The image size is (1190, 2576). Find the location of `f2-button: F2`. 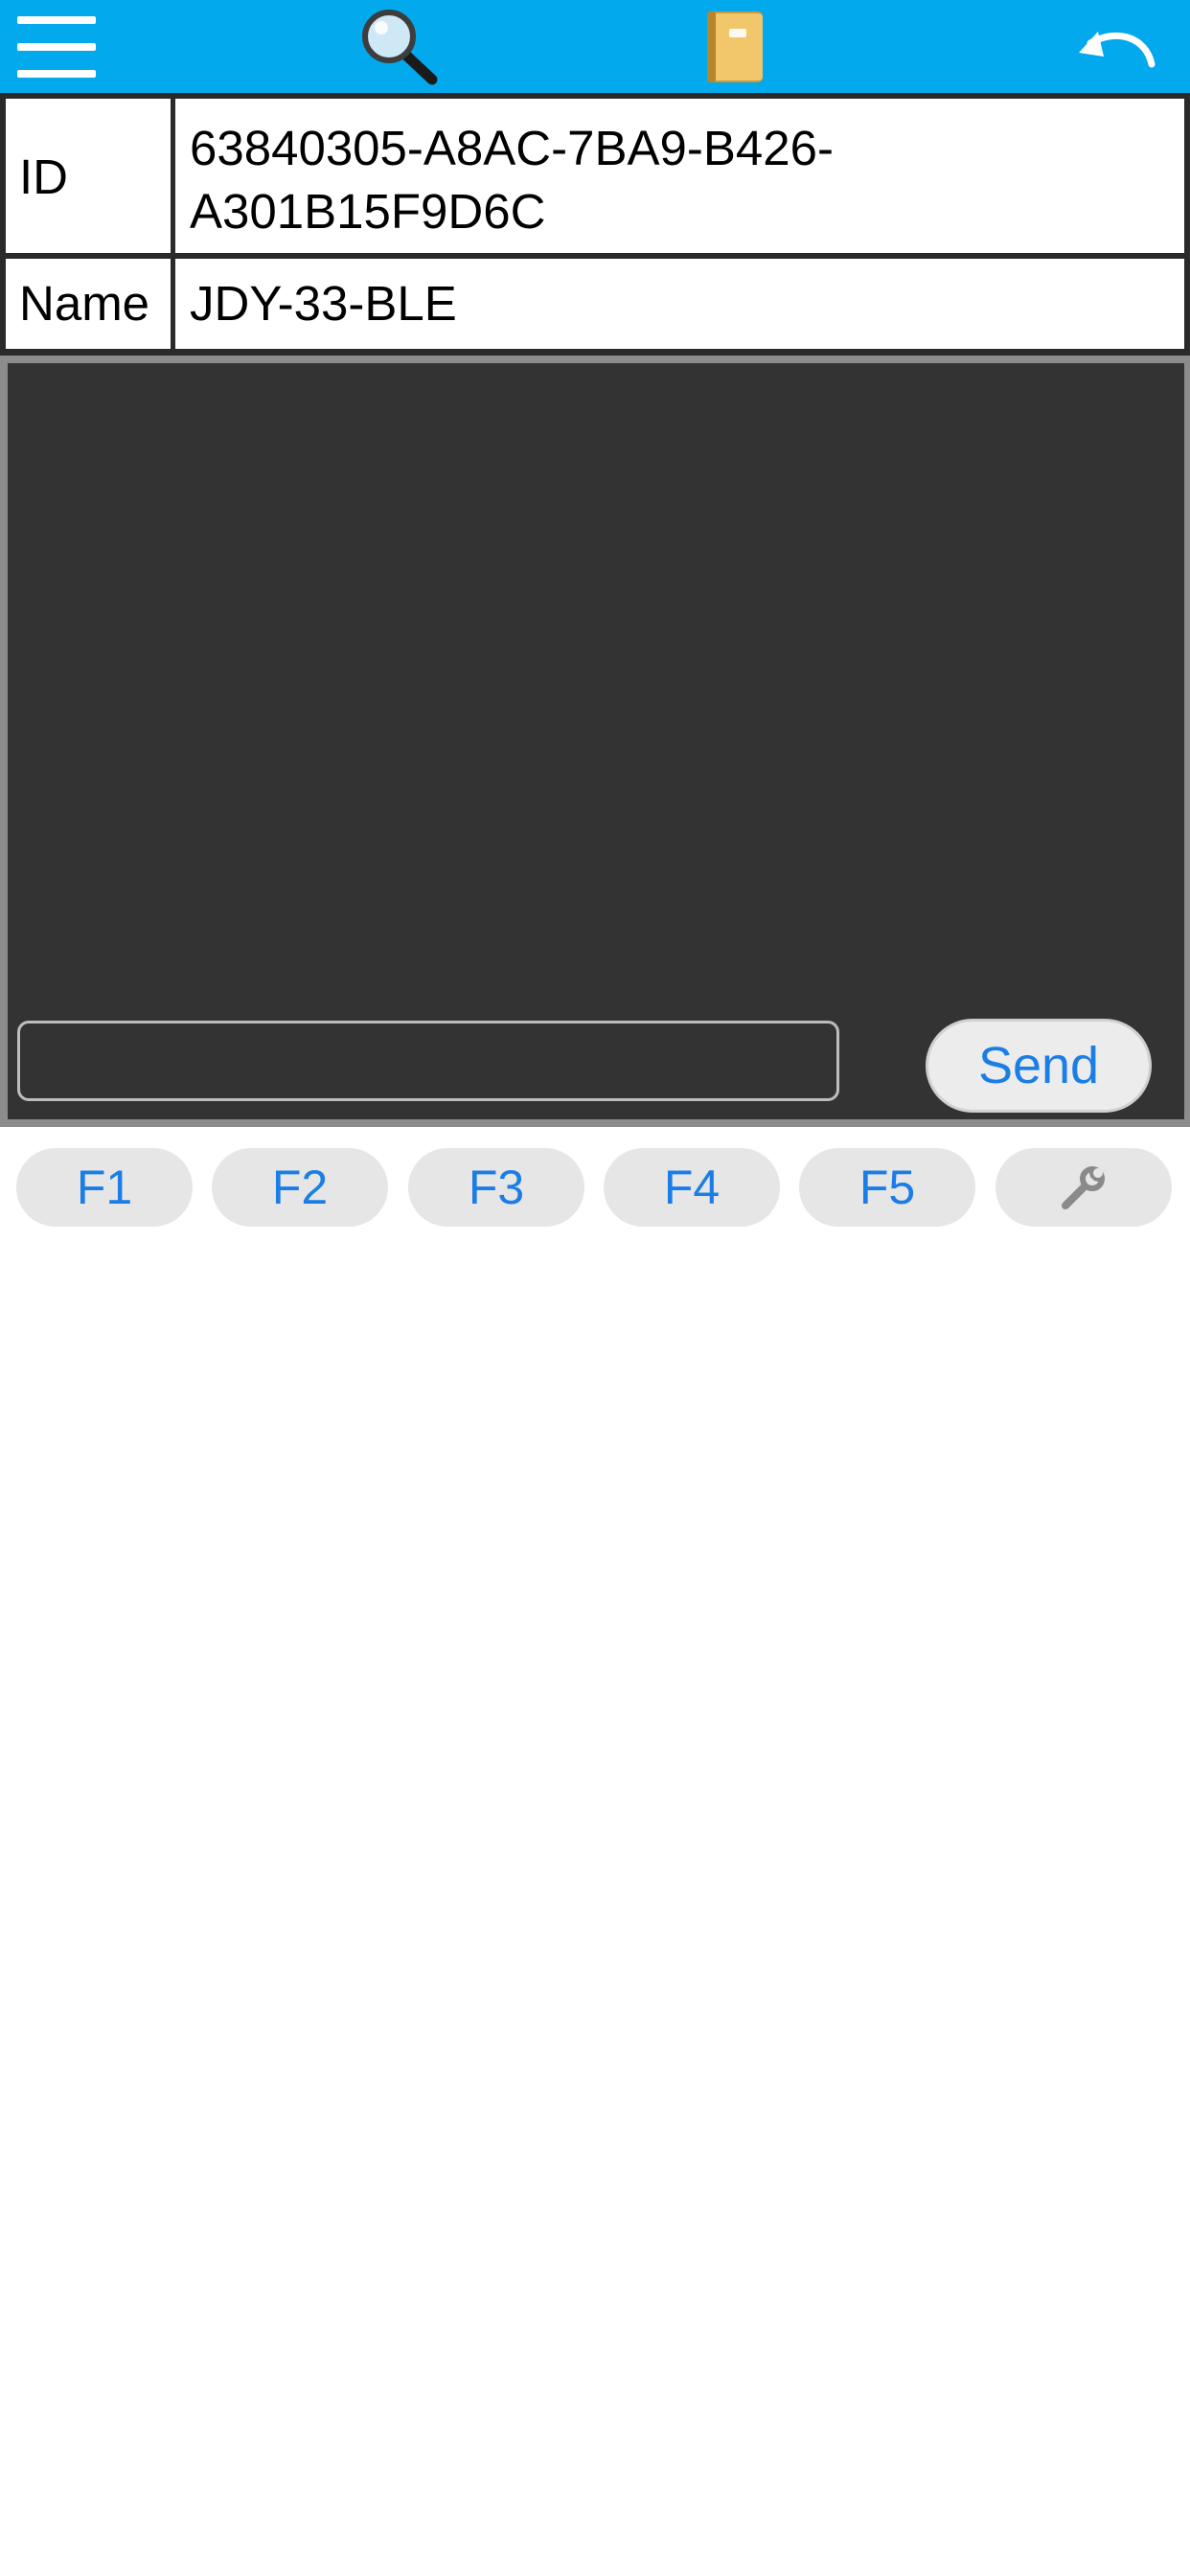

f2-button: F2 is located at coordinates (300, 1187).